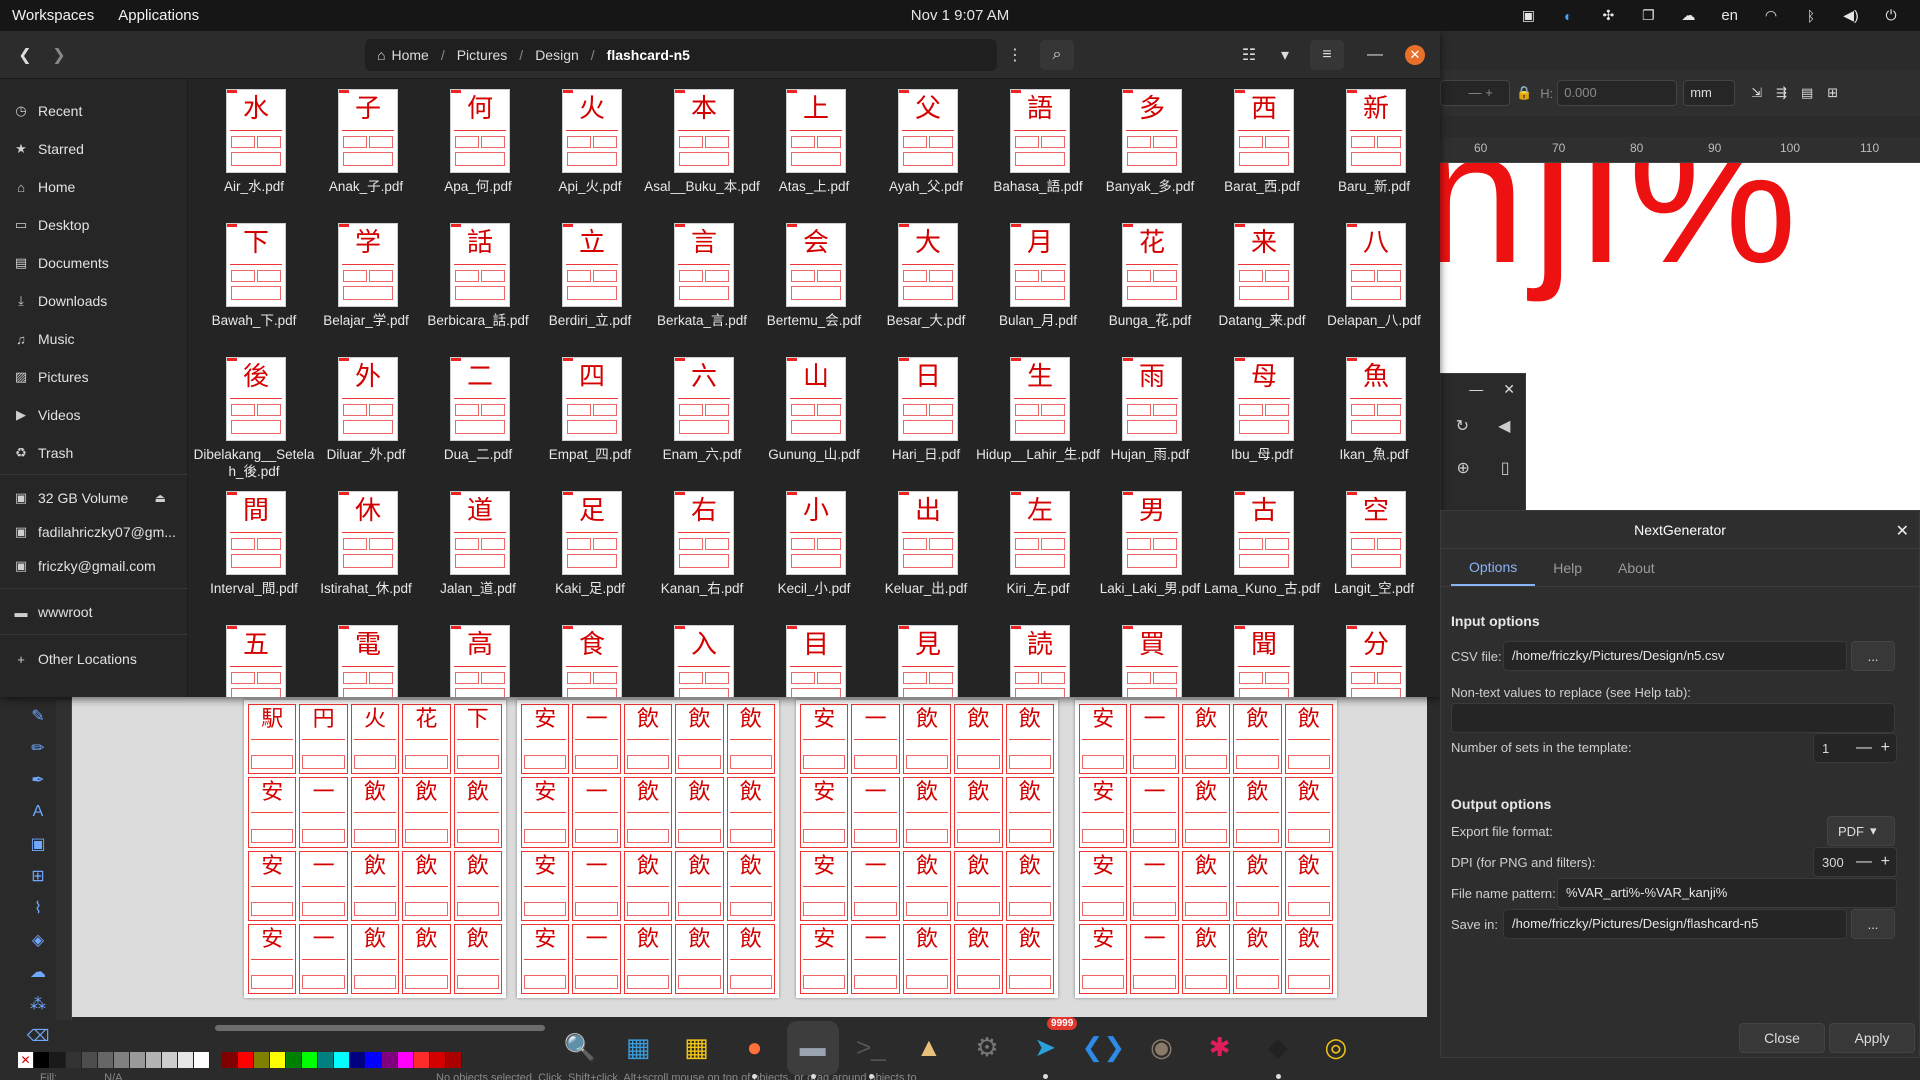  Describe the element at coordinates (702, 658) in the screenshot. I see `file-item: 入` at that location.